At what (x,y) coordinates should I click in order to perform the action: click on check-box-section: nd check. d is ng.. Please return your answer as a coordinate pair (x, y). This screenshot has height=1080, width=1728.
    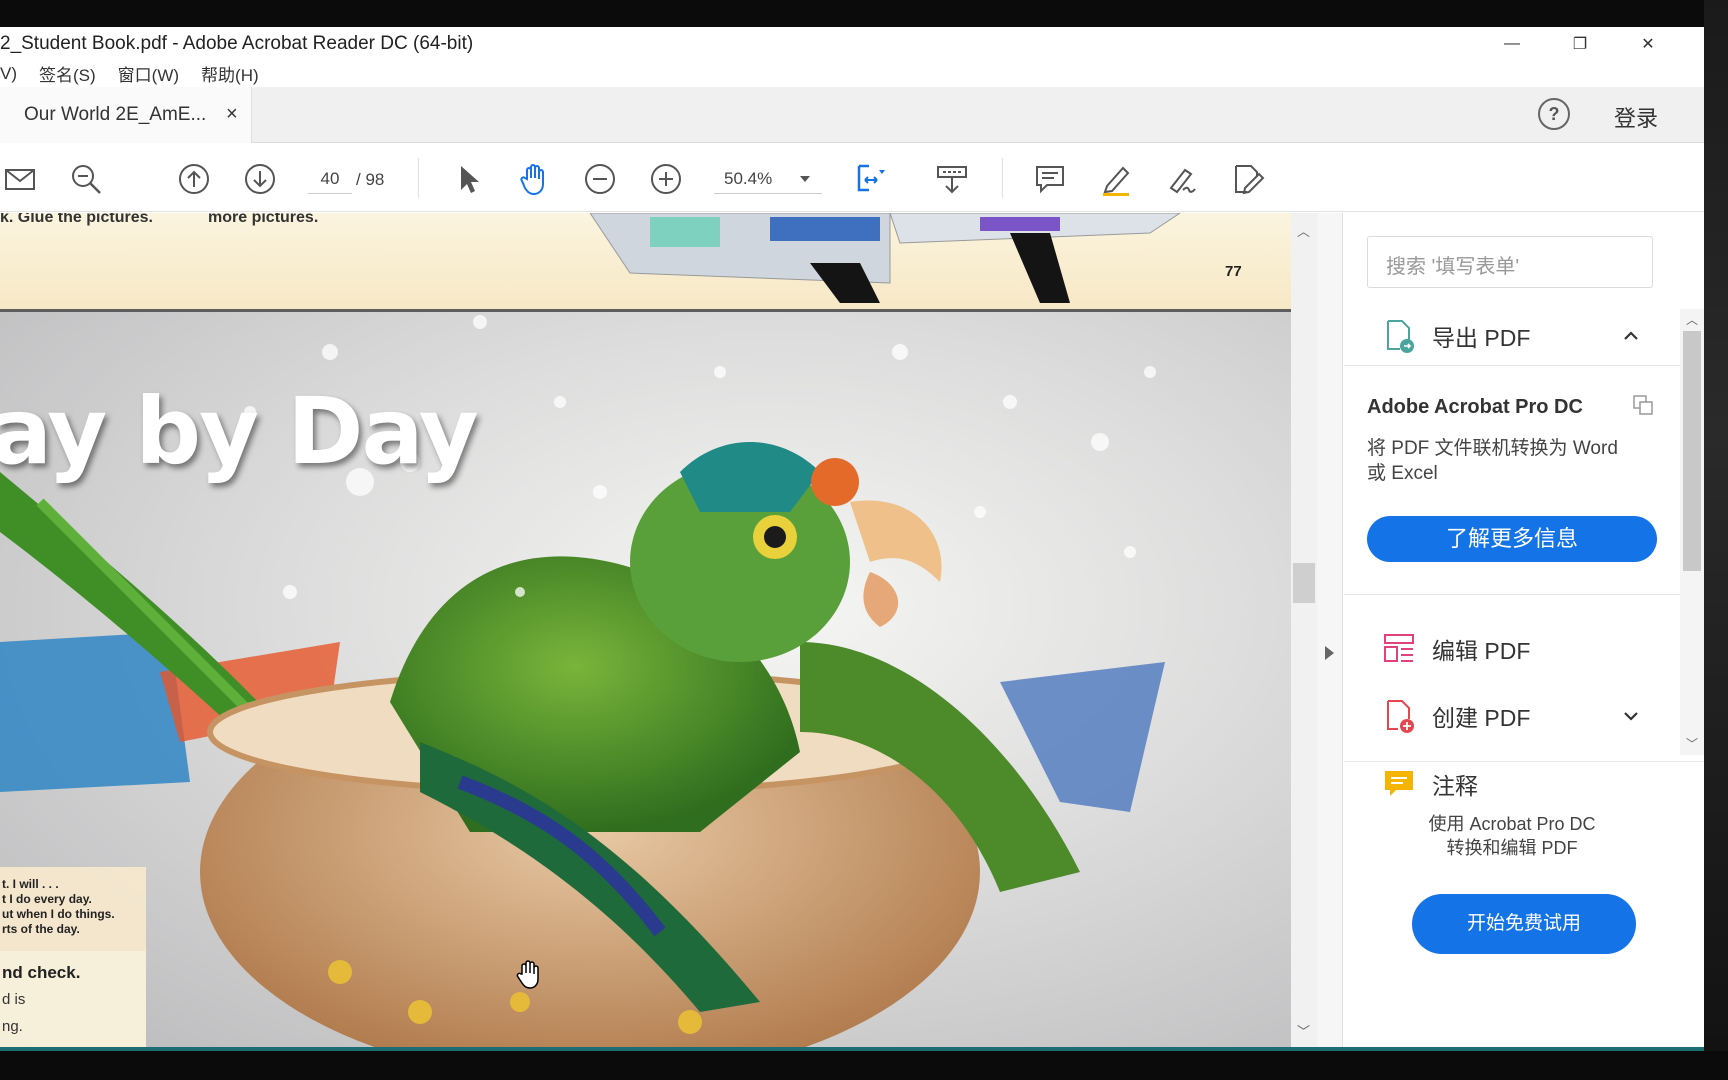
    Looking at the image, I should click on (73, 999).